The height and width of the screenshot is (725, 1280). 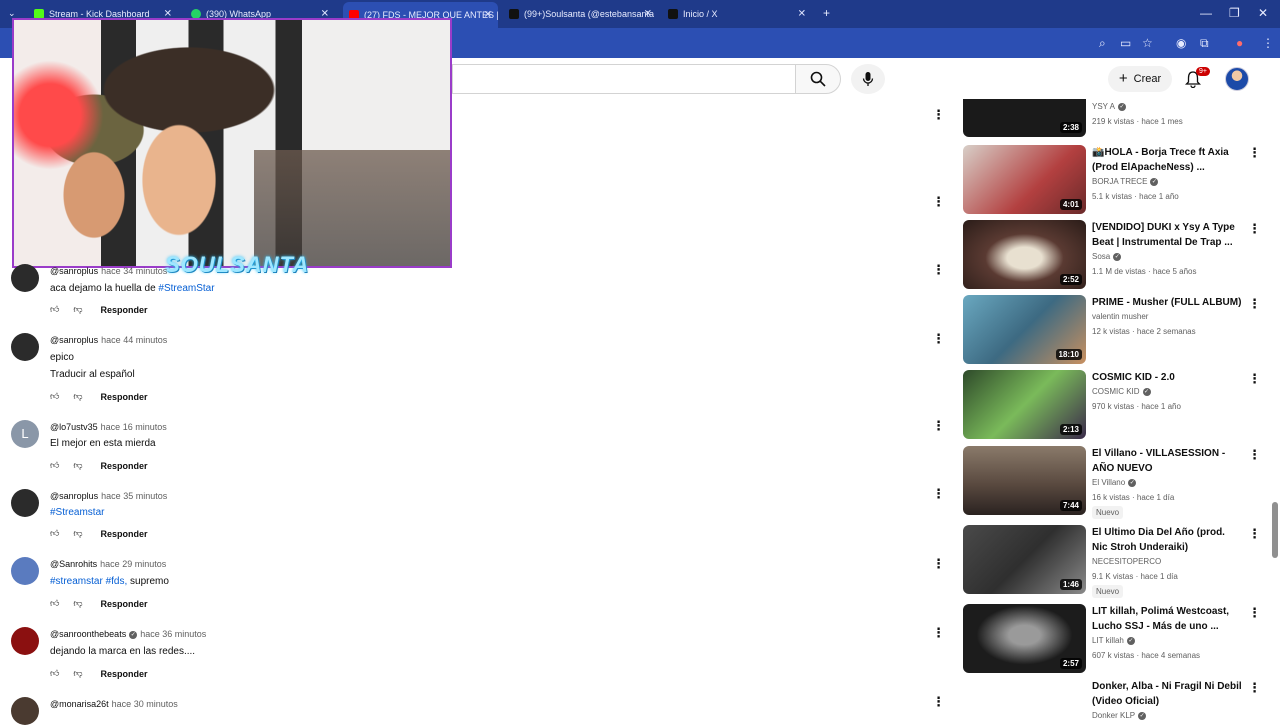 What do you see at coordinates (1119, 715) in the screenshot?
I see `video-channel: Donker KLP ✓` at bounding box center [1119, 715].